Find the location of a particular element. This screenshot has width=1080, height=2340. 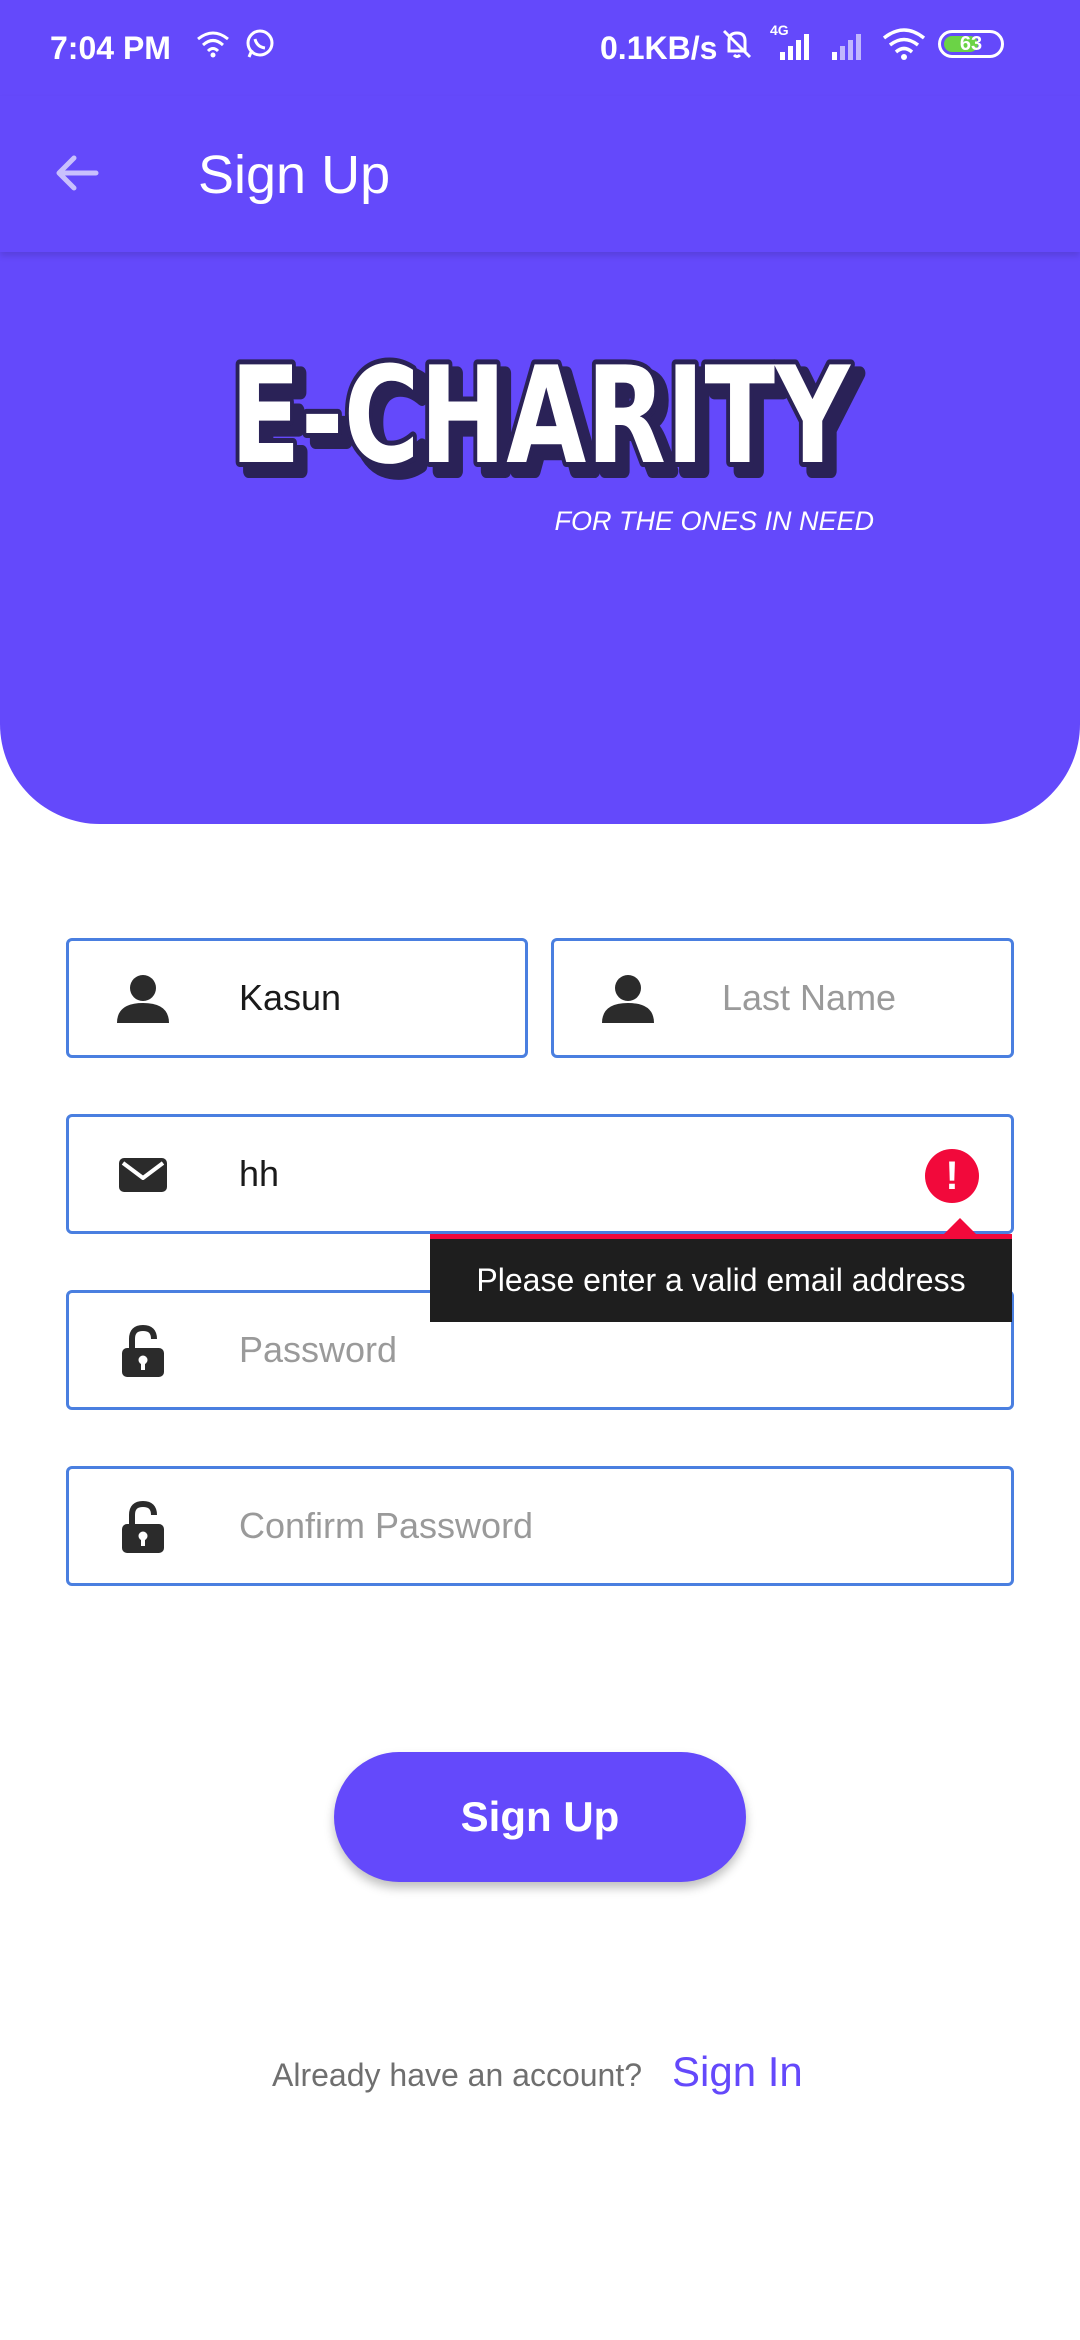

page-title: Sign Up is located at coordinates (294, 175).